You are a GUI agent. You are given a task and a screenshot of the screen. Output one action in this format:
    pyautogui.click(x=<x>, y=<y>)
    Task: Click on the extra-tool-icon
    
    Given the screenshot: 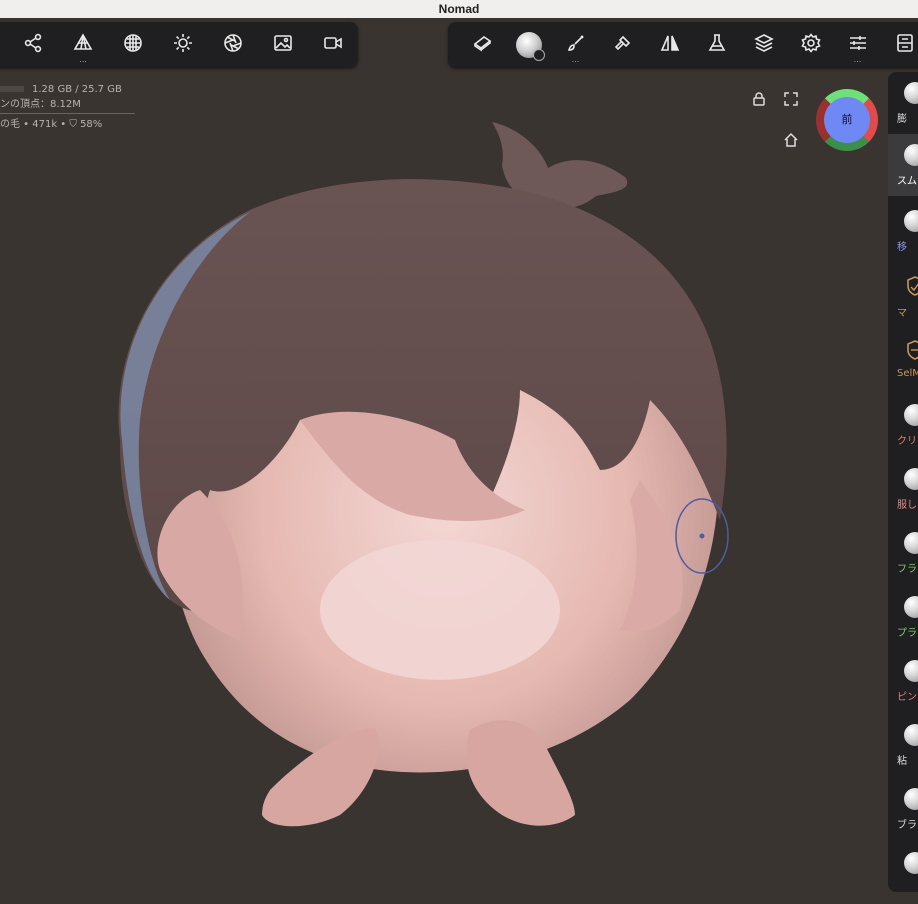 What is the action you would take?
    pyautogui.click(x=911, y=863)
    